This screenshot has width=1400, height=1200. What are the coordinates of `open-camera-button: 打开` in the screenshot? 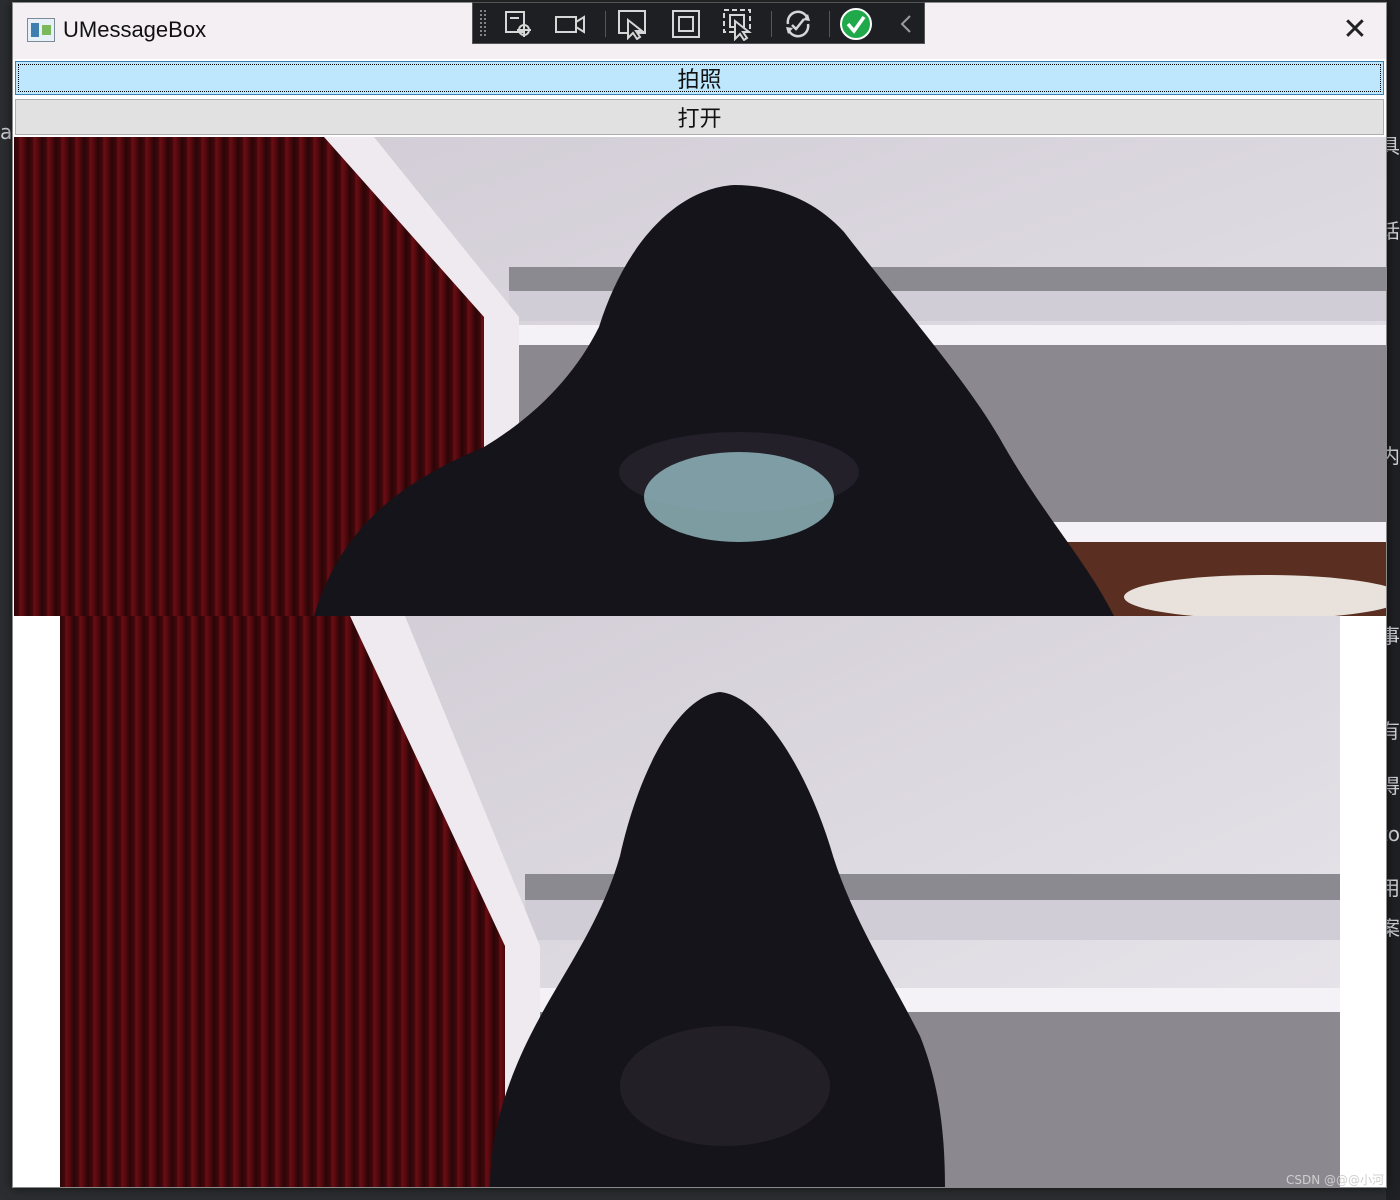 It's located at (699, 117).